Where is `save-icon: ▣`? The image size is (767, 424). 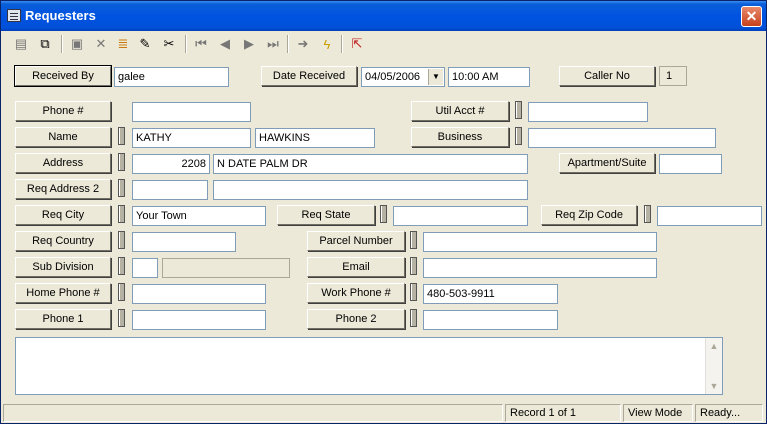
save-icon: ▣ is located at coordinates (77, 44).